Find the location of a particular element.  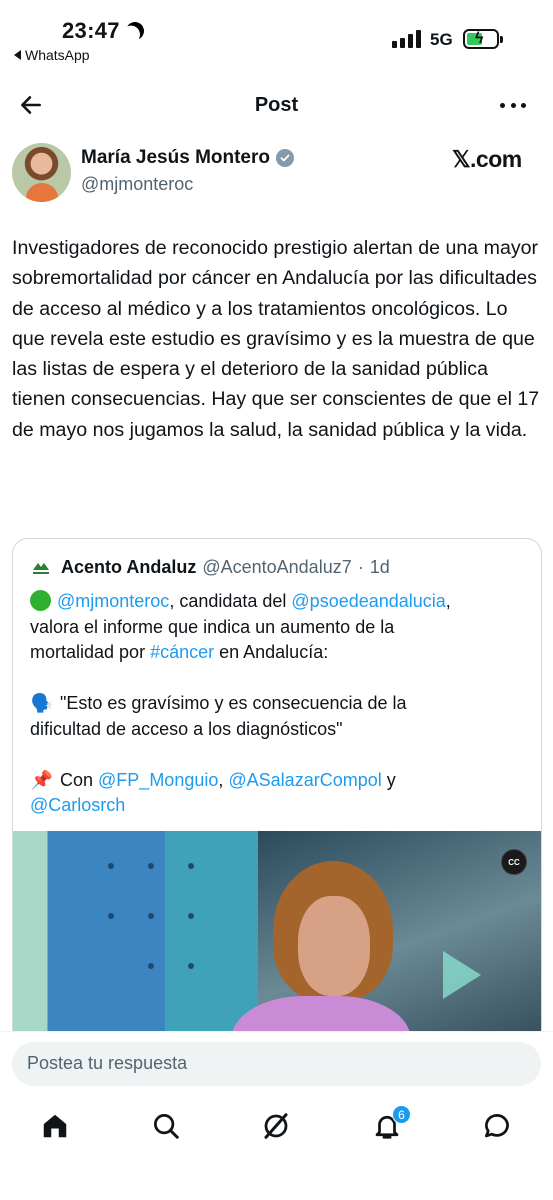

status-bar: 23:47 WhatsApp 5G ϟ is located at coordinates (276, 36).